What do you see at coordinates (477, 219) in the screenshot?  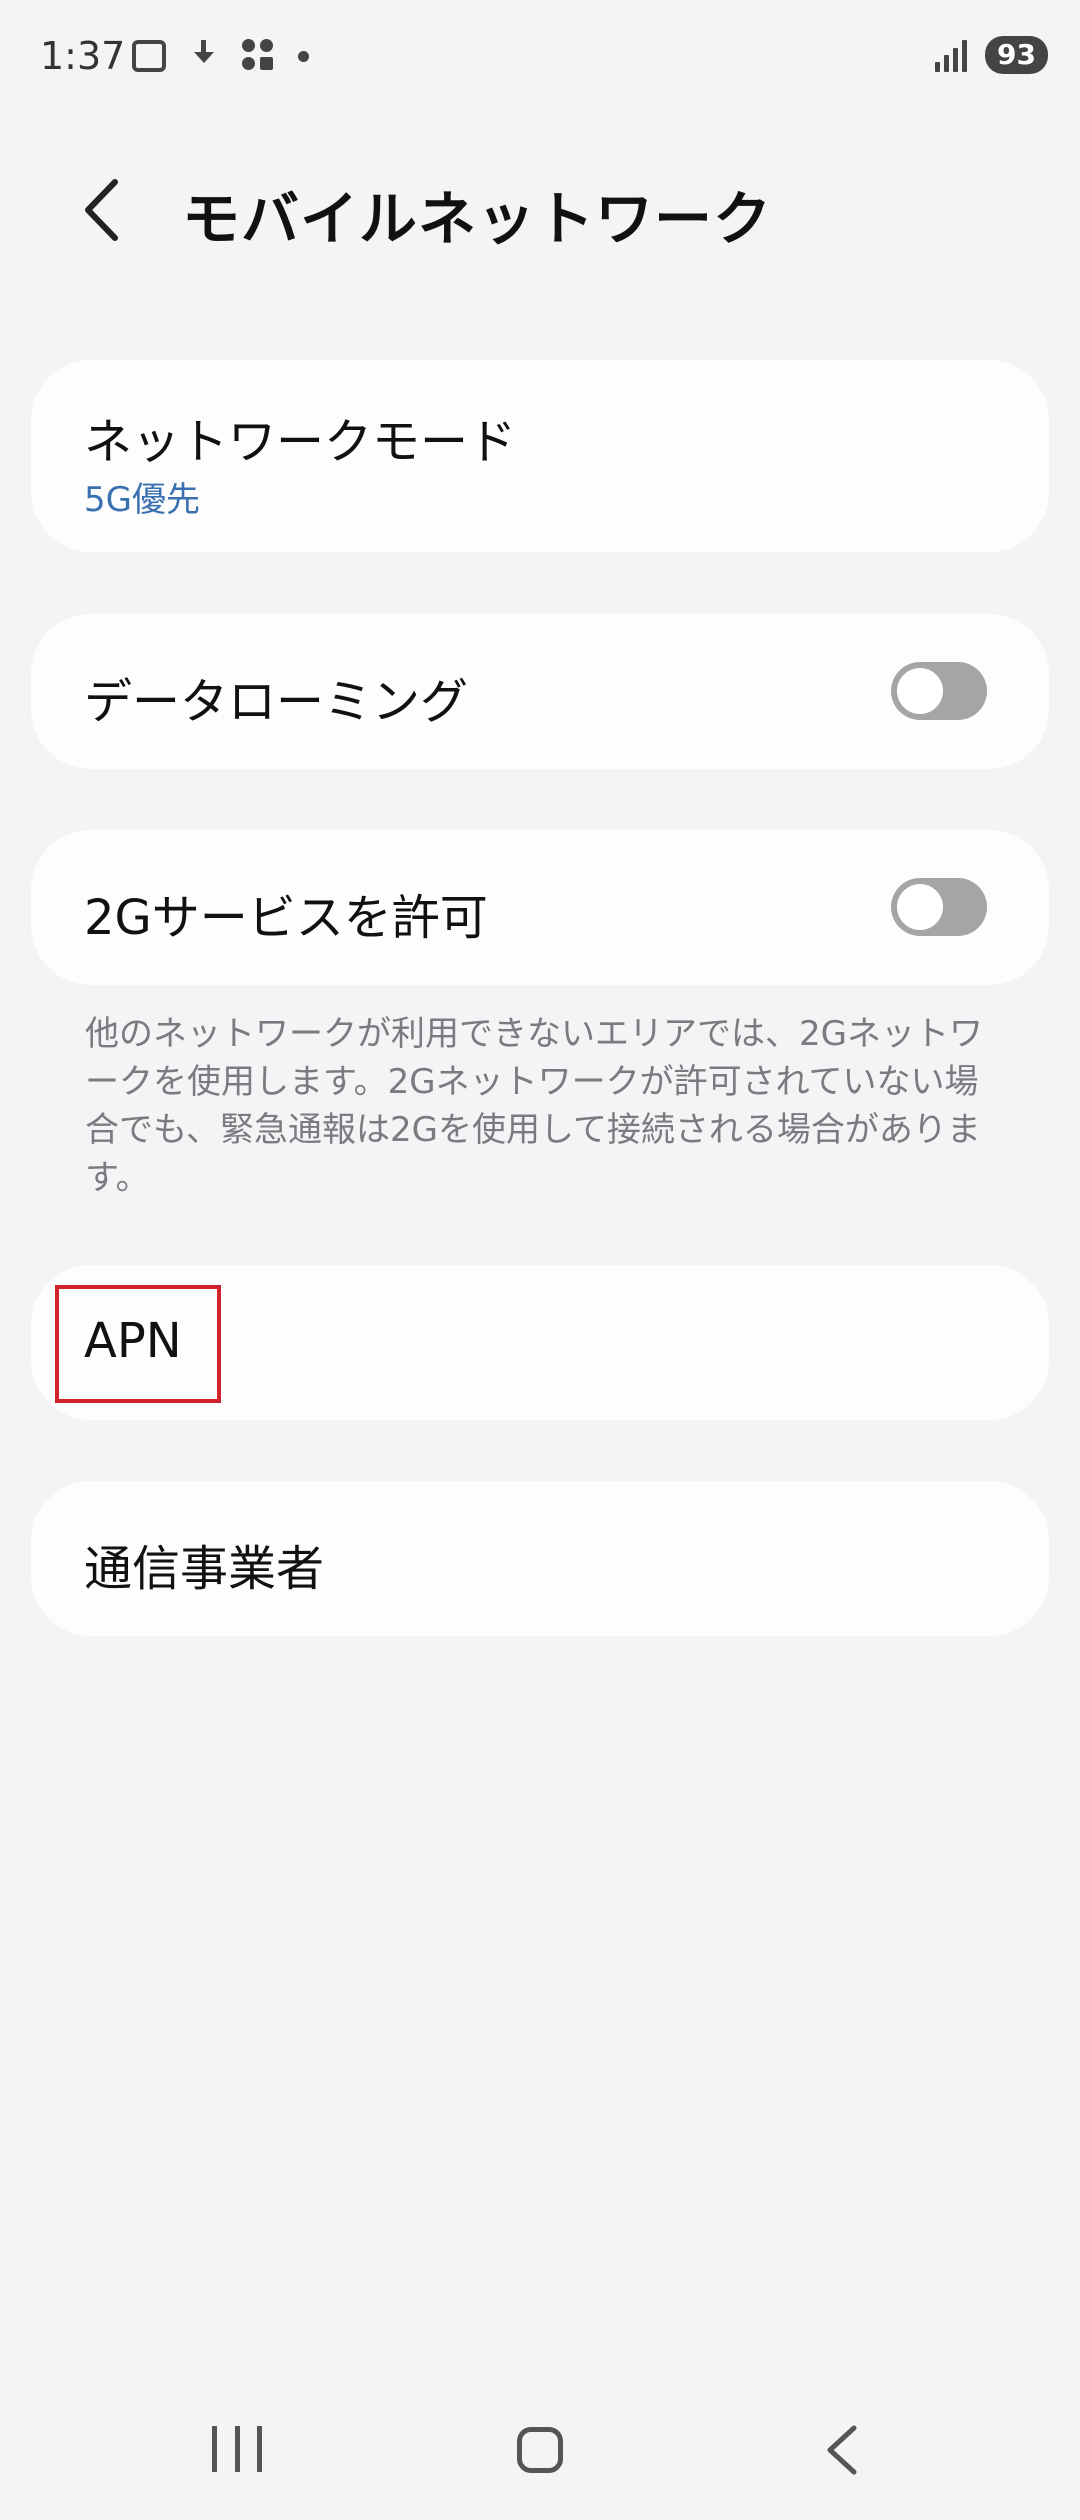 I see `page-title: モバイルネットワーク` at bounding box center [477, 219].